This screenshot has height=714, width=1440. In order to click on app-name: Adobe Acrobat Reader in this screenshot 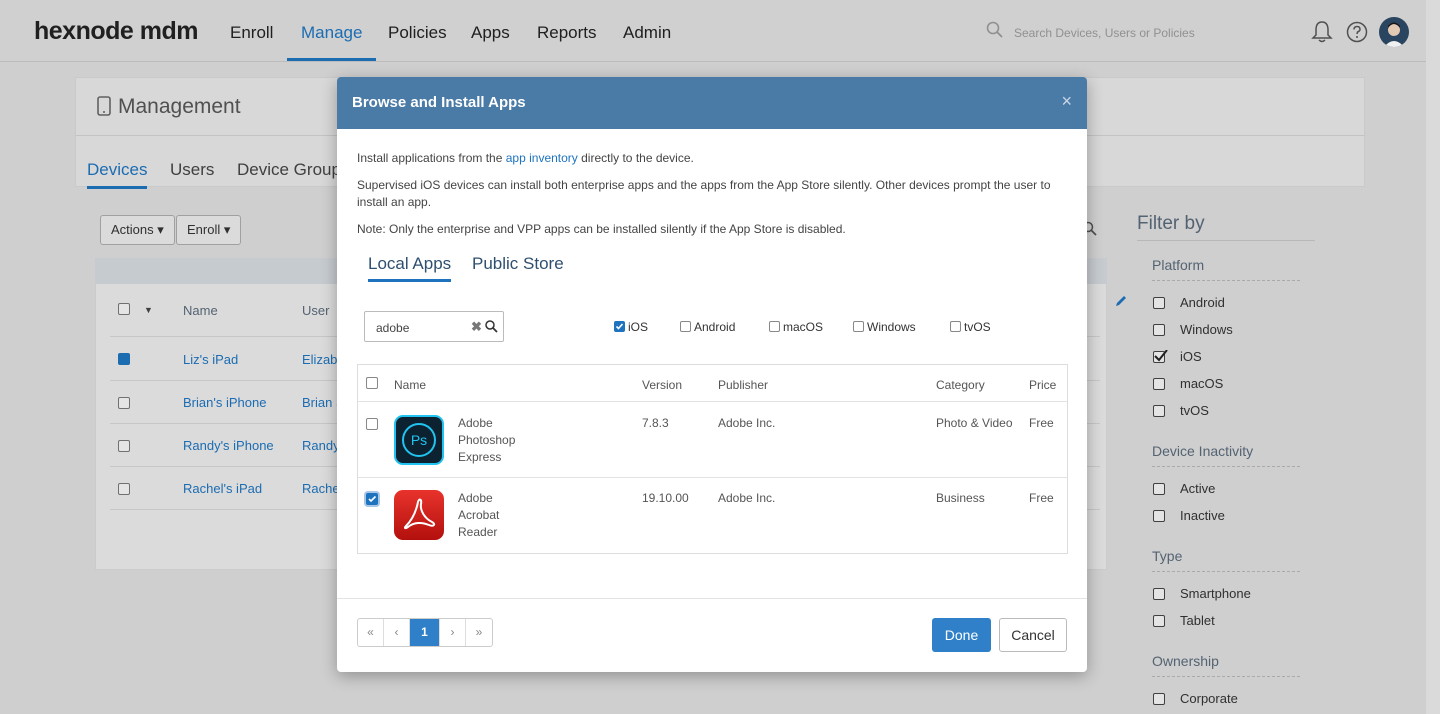, I will do `click(478, 515)`.